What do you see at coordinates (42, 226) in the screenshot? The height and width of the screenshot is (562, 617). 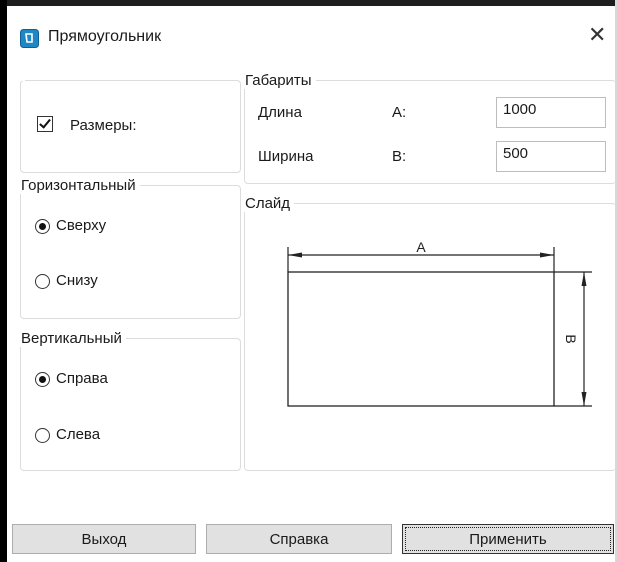 I see `radio-top` at bounding box center [42, 226].